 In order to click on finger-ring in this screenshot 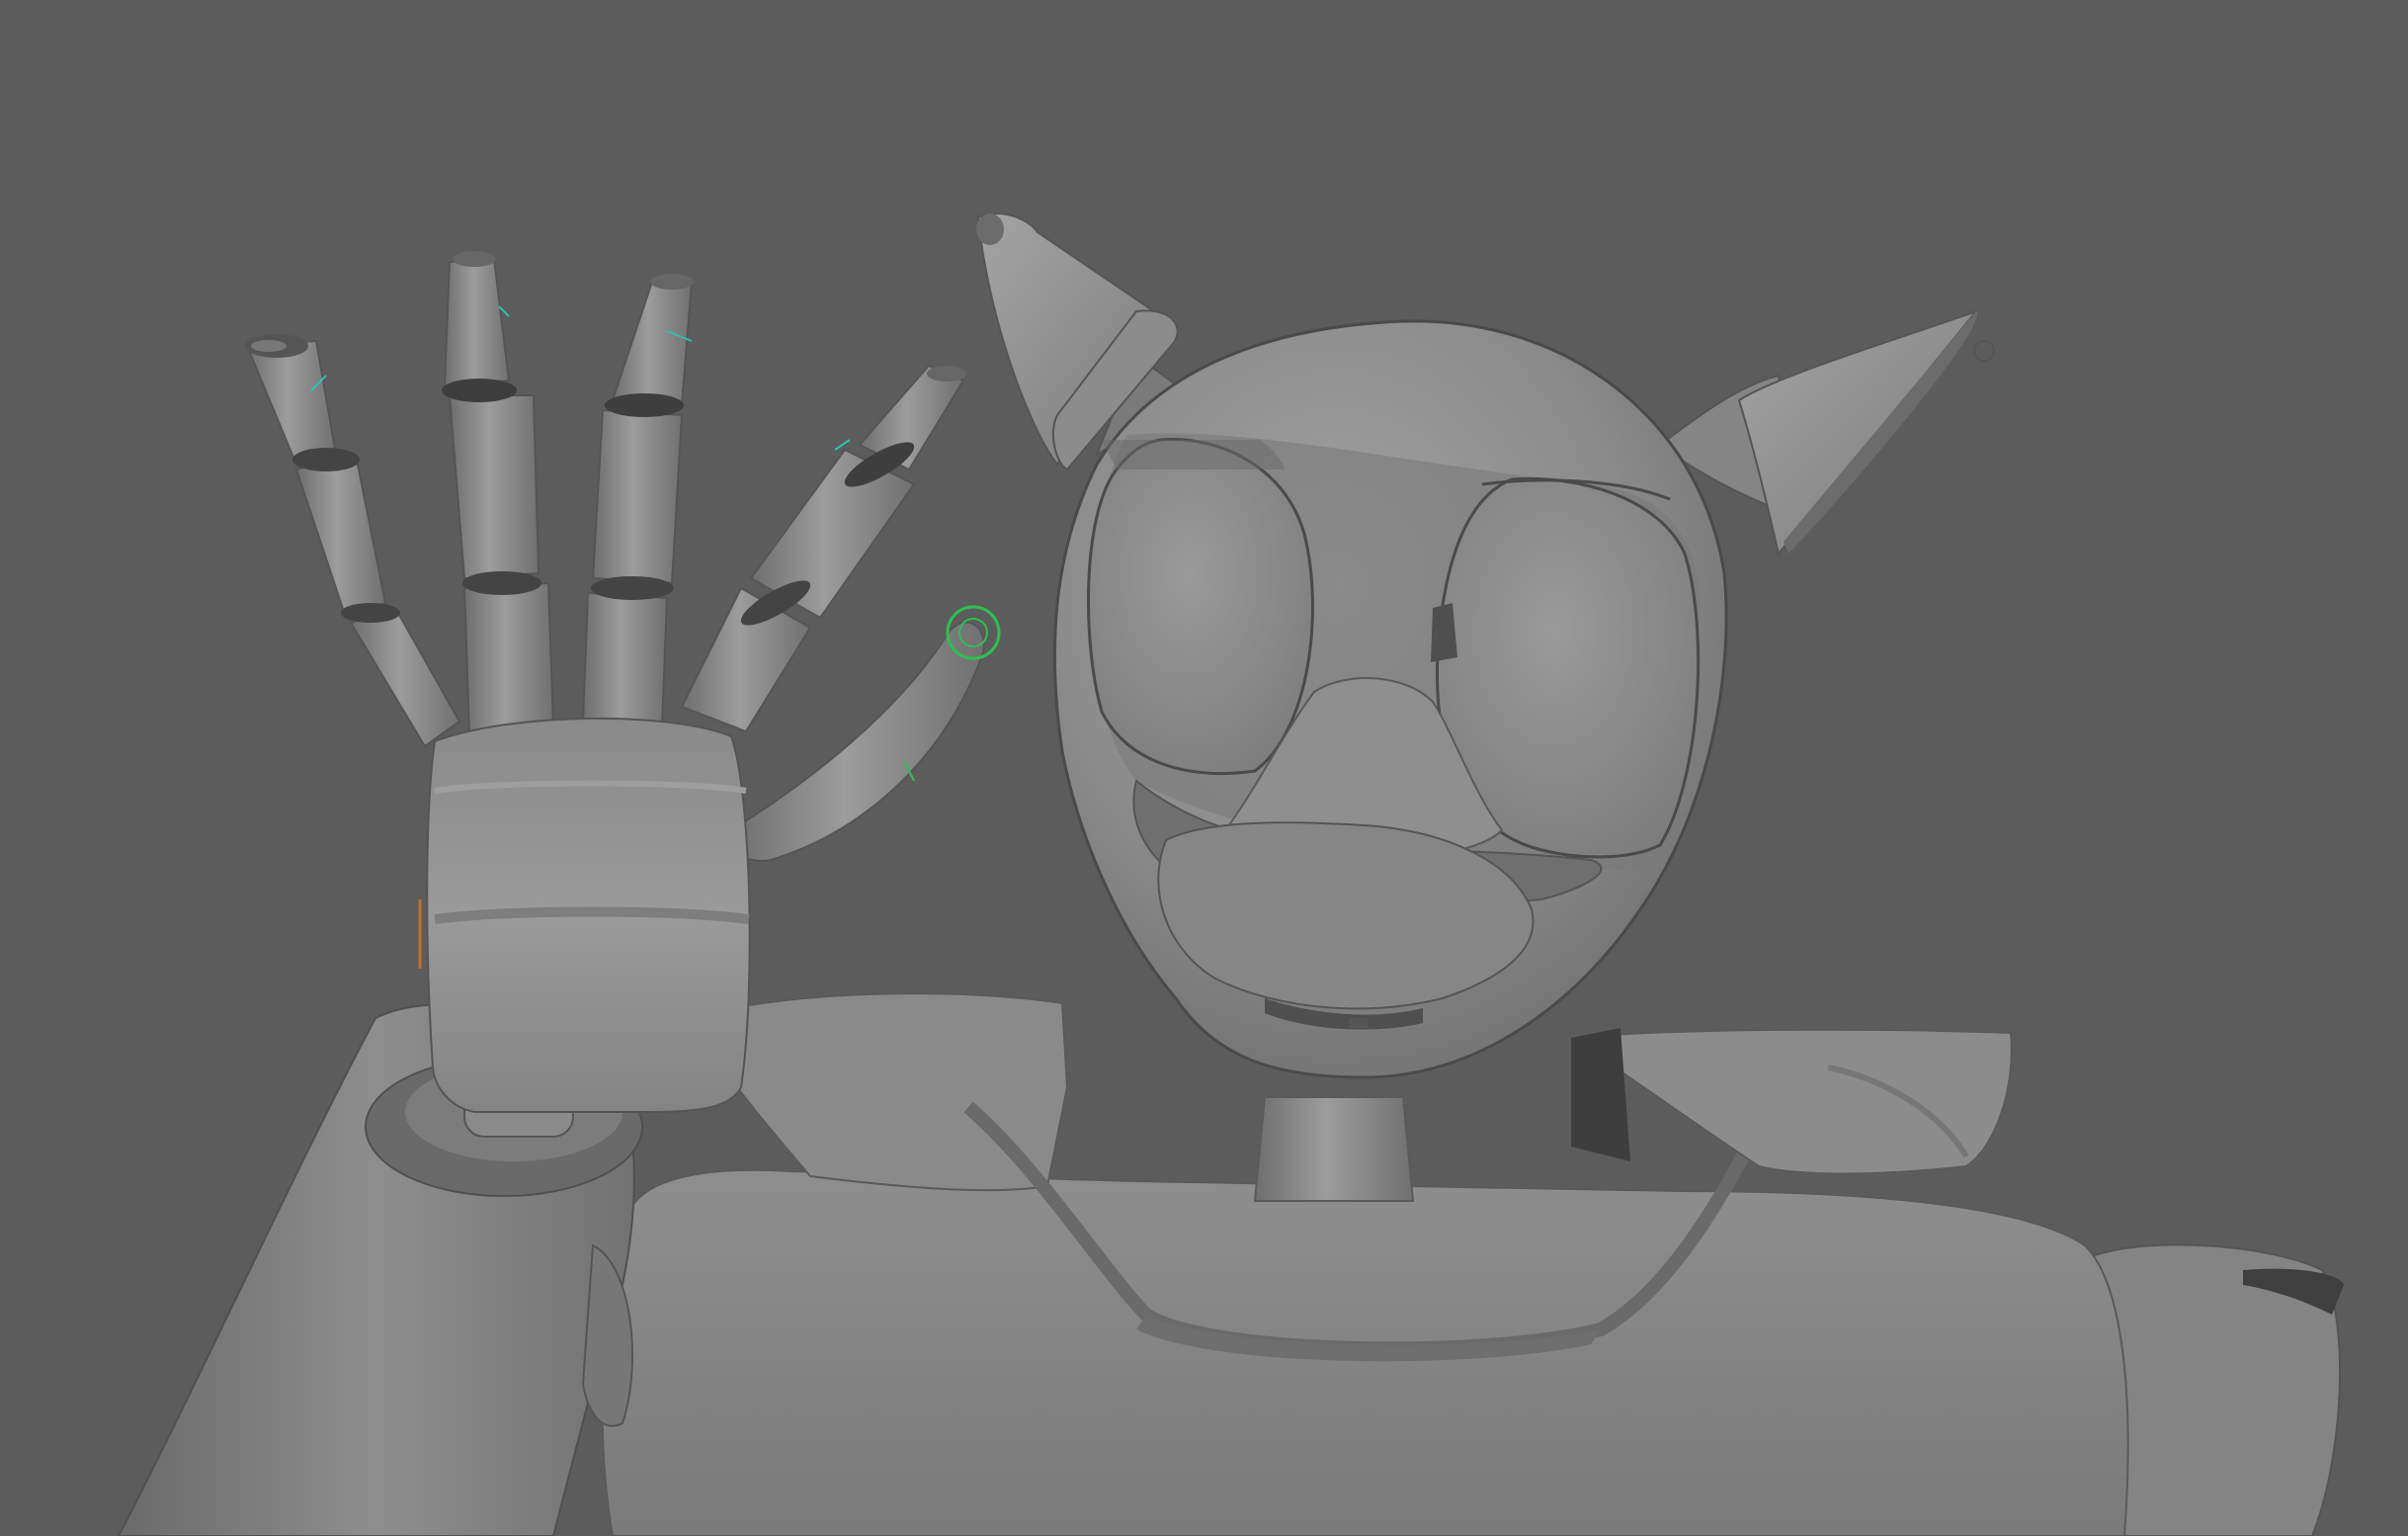, I will do `click(637, 501)`.